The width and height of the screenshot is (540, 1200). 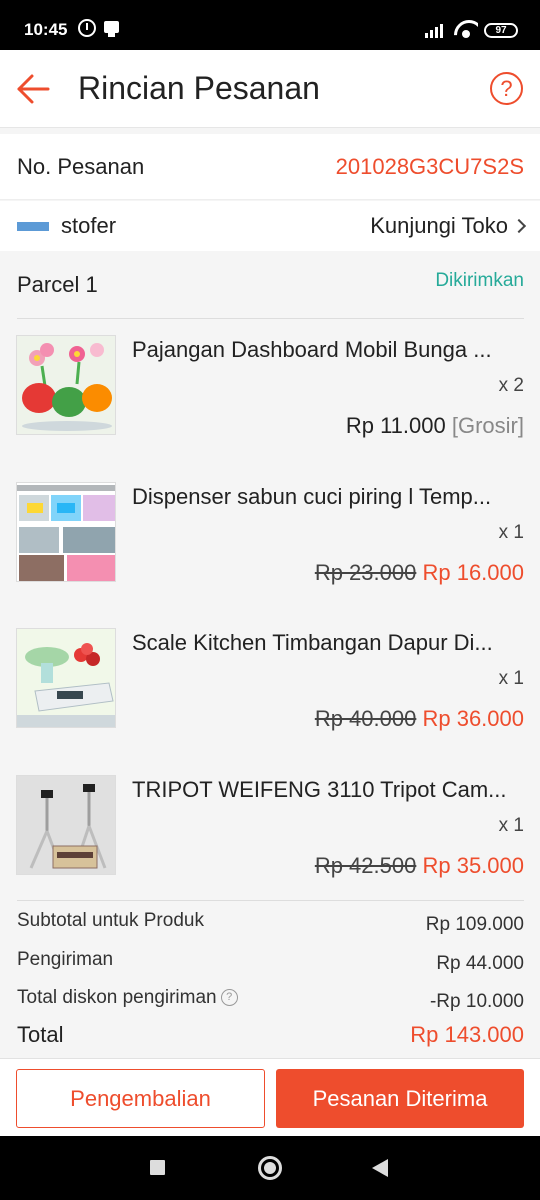 I want to click on help-button: ?, so click(x=506, y=88).